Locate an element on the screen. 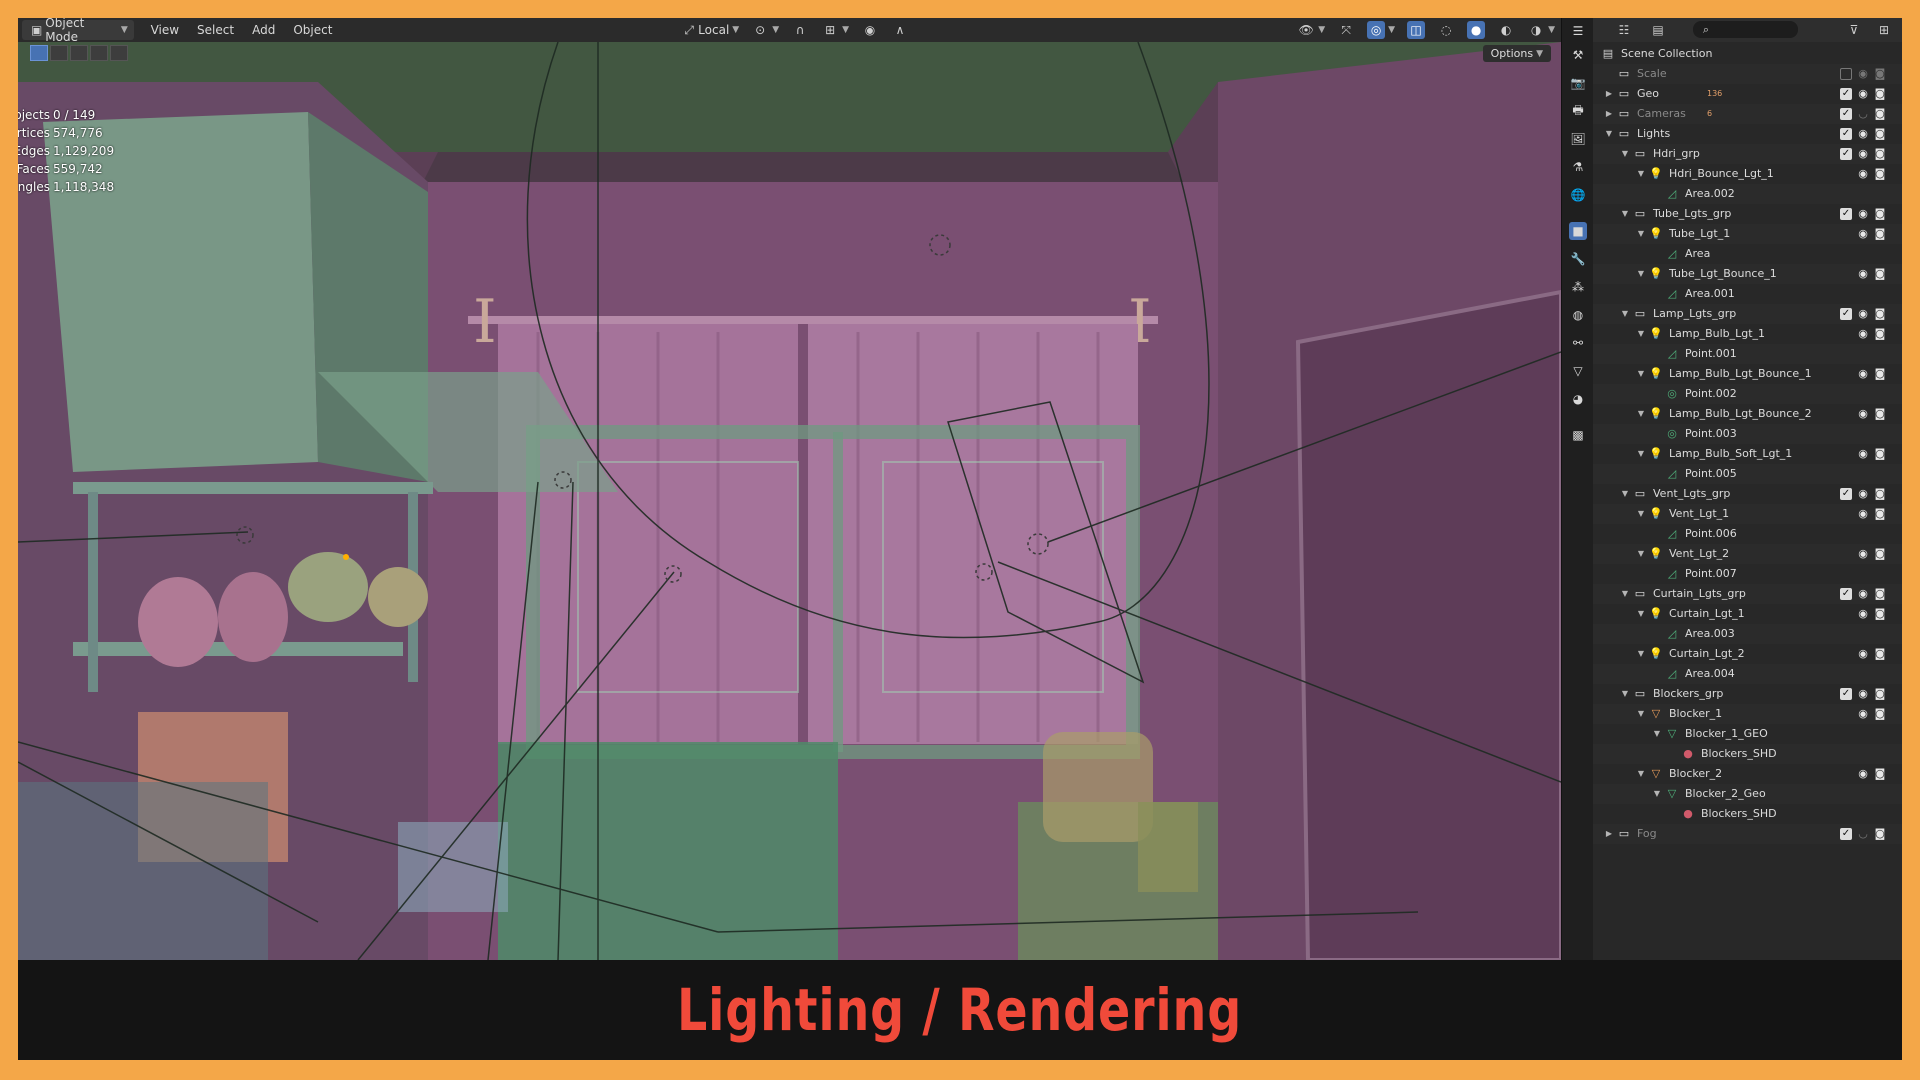 The height and width of the screenshot is (1080, 1920). outliner-row: ◎ Point.002 is located at coordinates (1747, 394).